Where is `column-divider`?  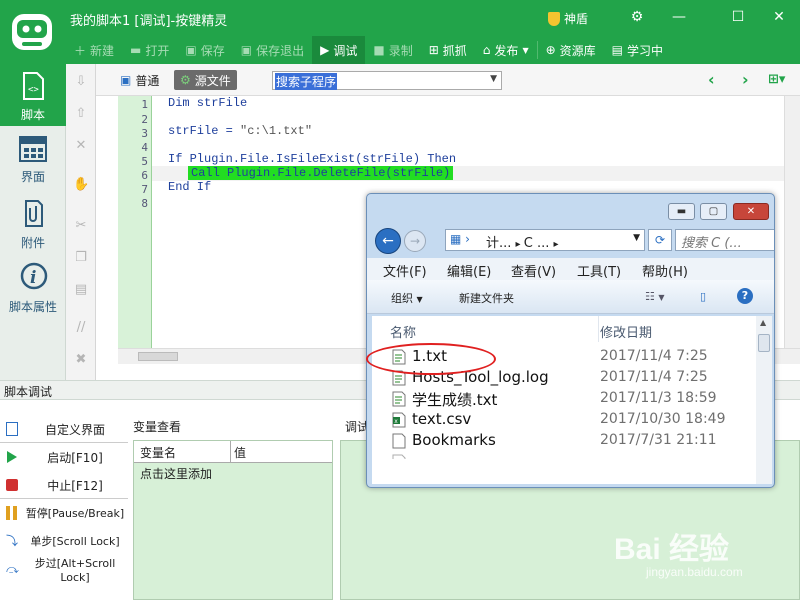
column-divider is located at coordinates (598, 329).